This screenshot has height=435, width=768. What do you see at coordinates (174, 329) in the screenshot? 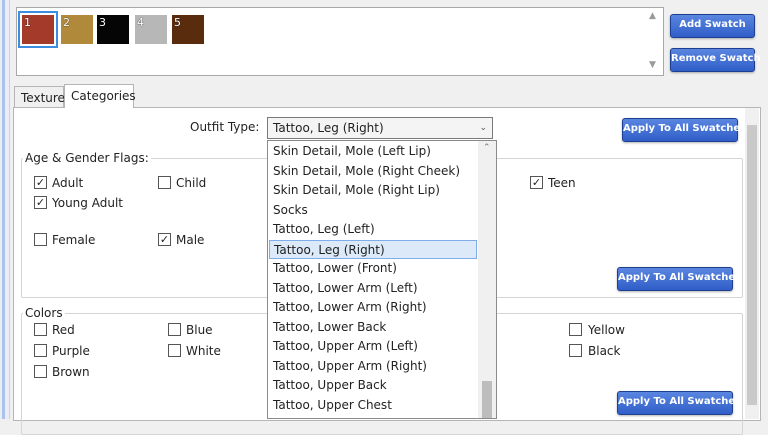
I see `blue-checkbox` at bounding box center [174, 329].